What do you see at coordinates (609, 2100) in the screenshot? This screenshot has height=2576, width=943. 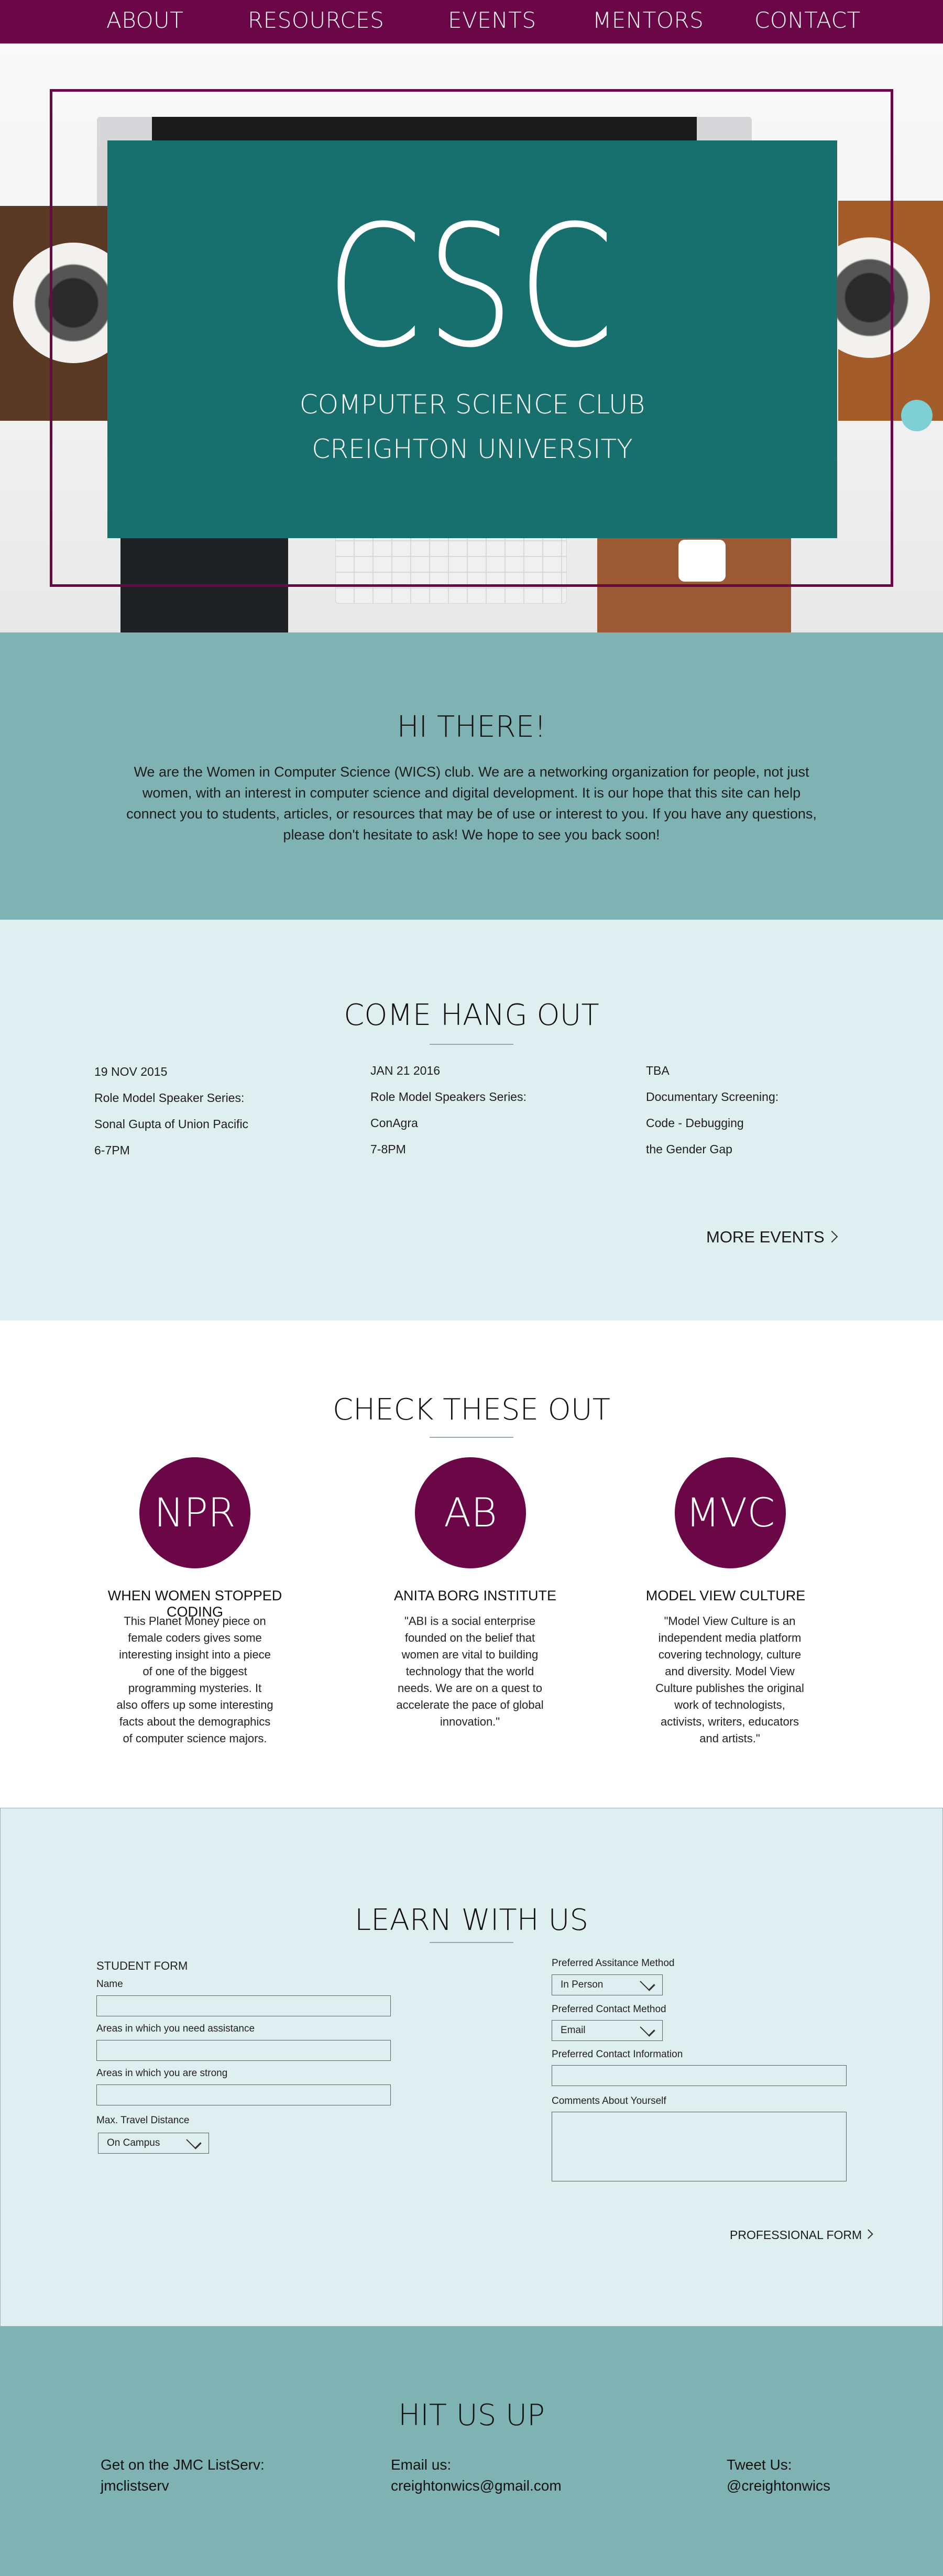 I see `comments-label: Comments About Yourself` at bounding box center [609, 2100].